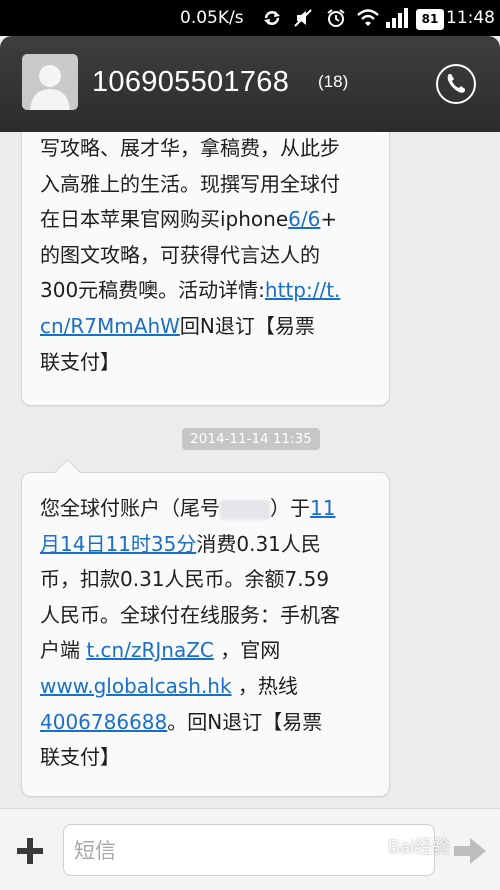  What do you see at coordinates (303, 18) in the screenshot?
I see `mute-icon` at bounding box center [303, 18].